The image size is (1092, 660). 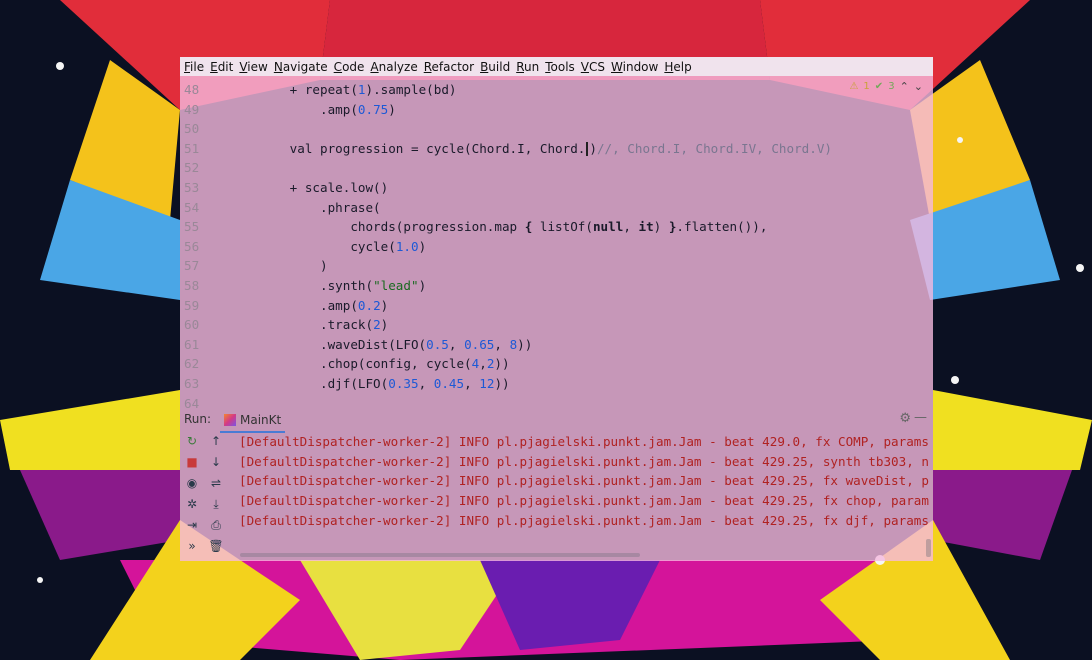 What do you see at coordinates (646, 227) in the screenshot?
I see `code-token: it` at bounding box center [646, 227].